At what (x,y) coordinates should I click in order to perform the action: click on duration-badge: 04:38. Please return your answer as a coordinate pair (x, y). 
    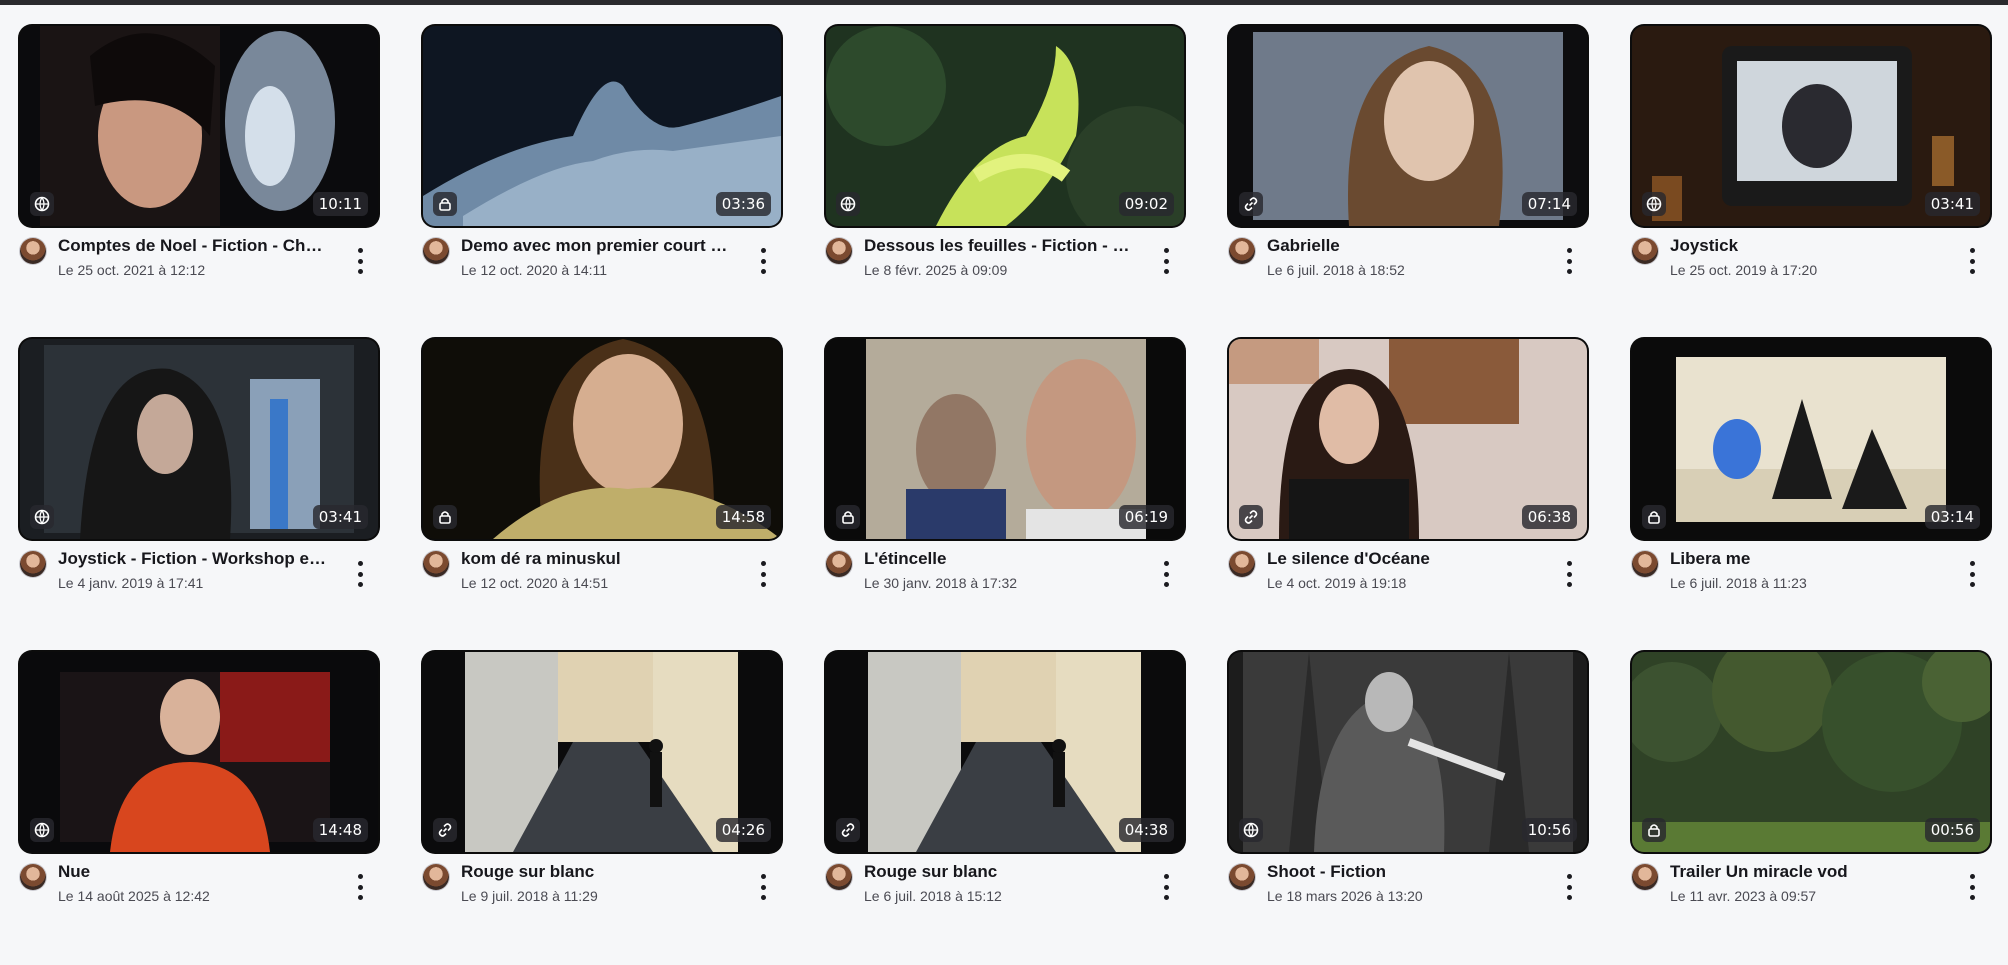
    Looking at the image, I should click on (1146, 830).